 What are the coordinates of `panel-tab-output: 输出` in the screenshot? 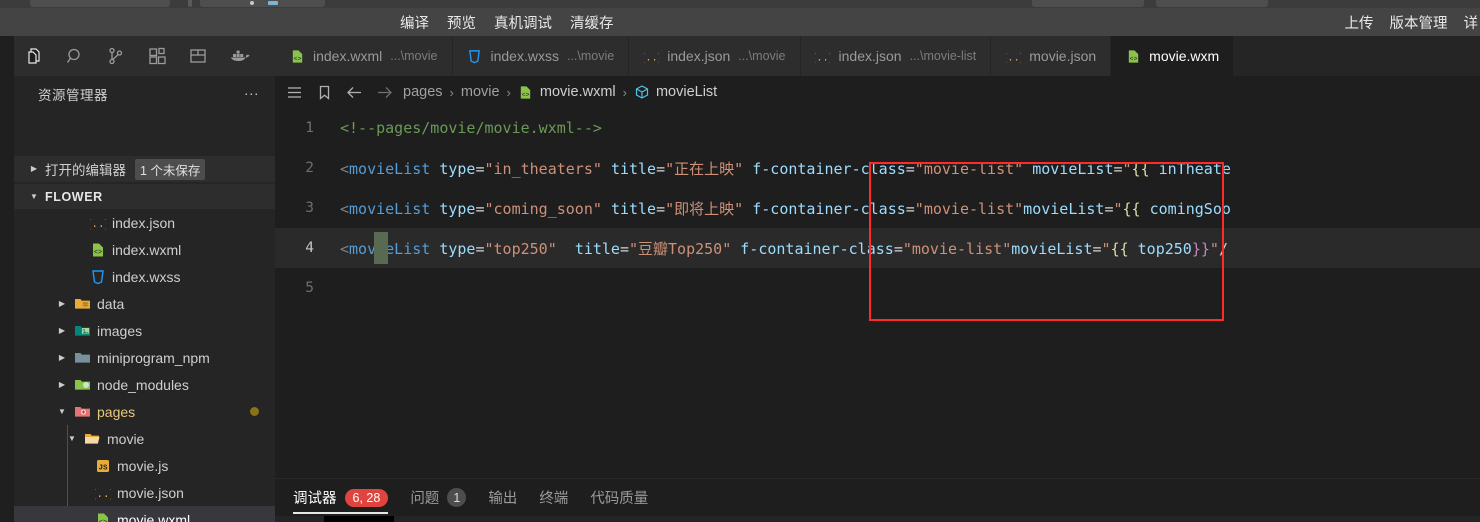 It's located at (502, 498).